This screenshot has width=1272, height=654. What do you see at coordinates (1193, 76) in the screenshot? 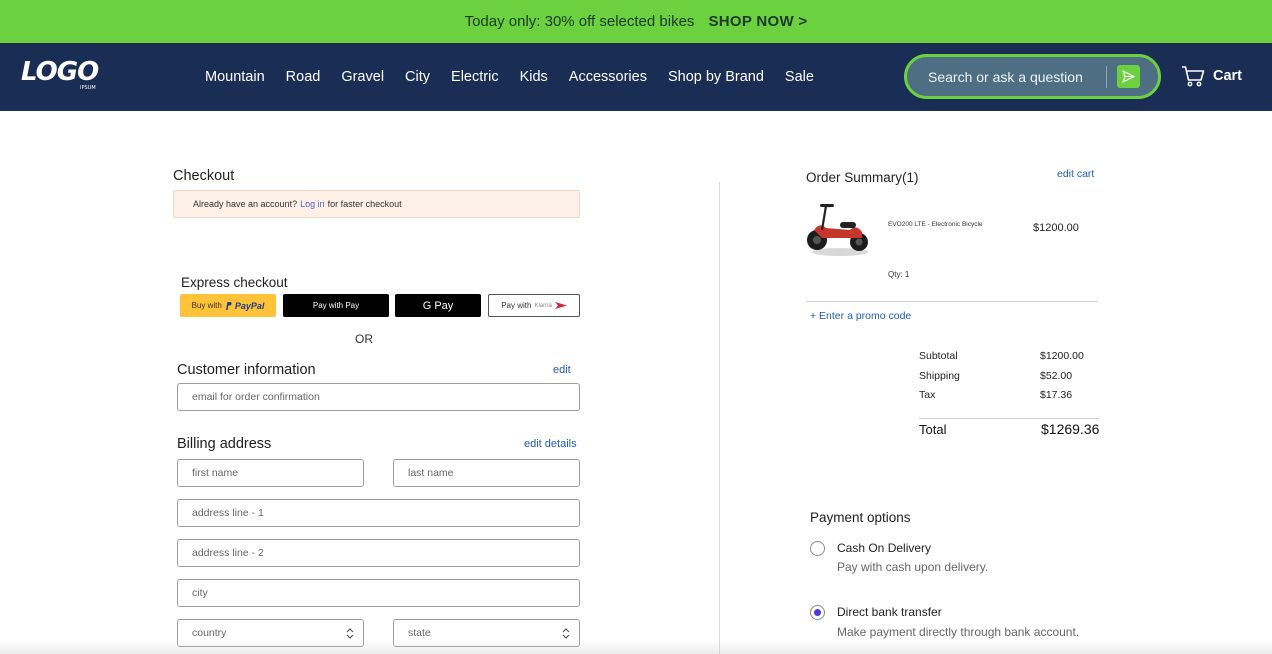
I see `cart-icon` at bounding box center [1193, 76].